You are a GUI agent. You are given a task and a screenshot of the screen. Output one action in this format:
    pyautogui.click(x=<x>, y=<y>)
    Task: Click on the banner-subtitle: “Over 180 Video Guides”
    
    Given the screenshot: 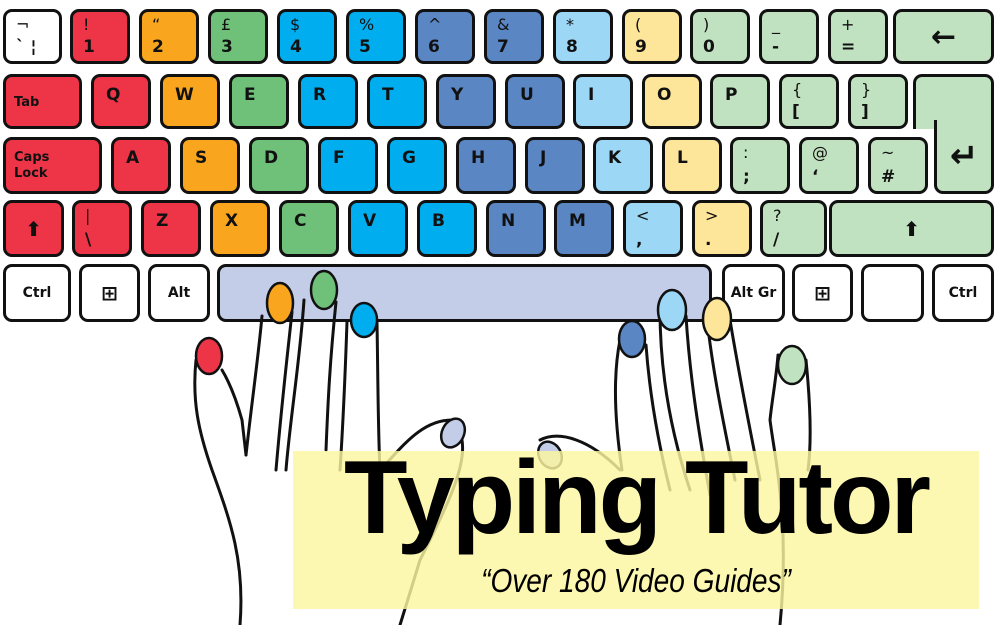 What is the action you would take?
    pyautogui.click(x=636, y=580)
    